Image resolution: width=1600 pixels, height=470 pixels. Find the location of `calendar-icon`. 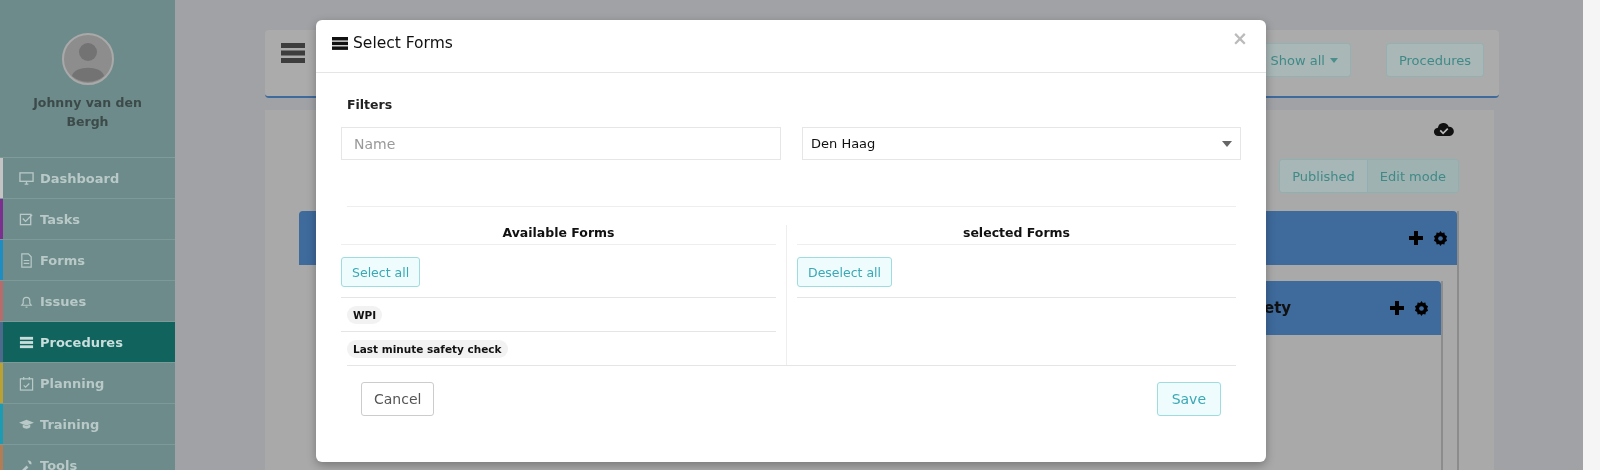

calendar-icon is located at coordinates (26, 383).